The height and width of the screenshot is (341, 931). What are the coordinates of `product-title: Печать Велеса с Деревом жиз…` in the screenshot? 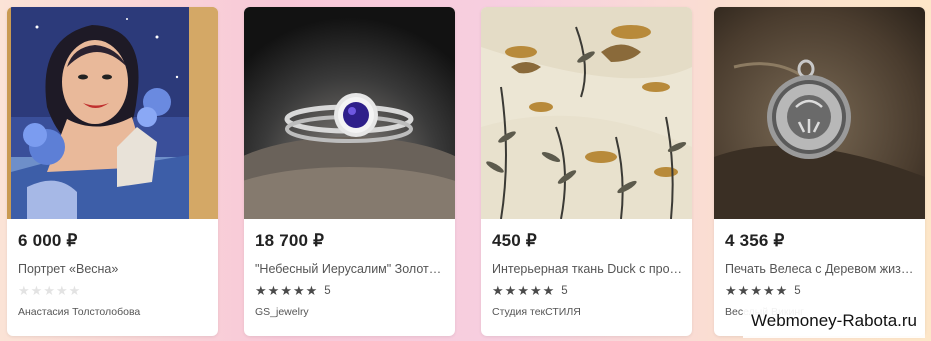 It's located at (820, 269).